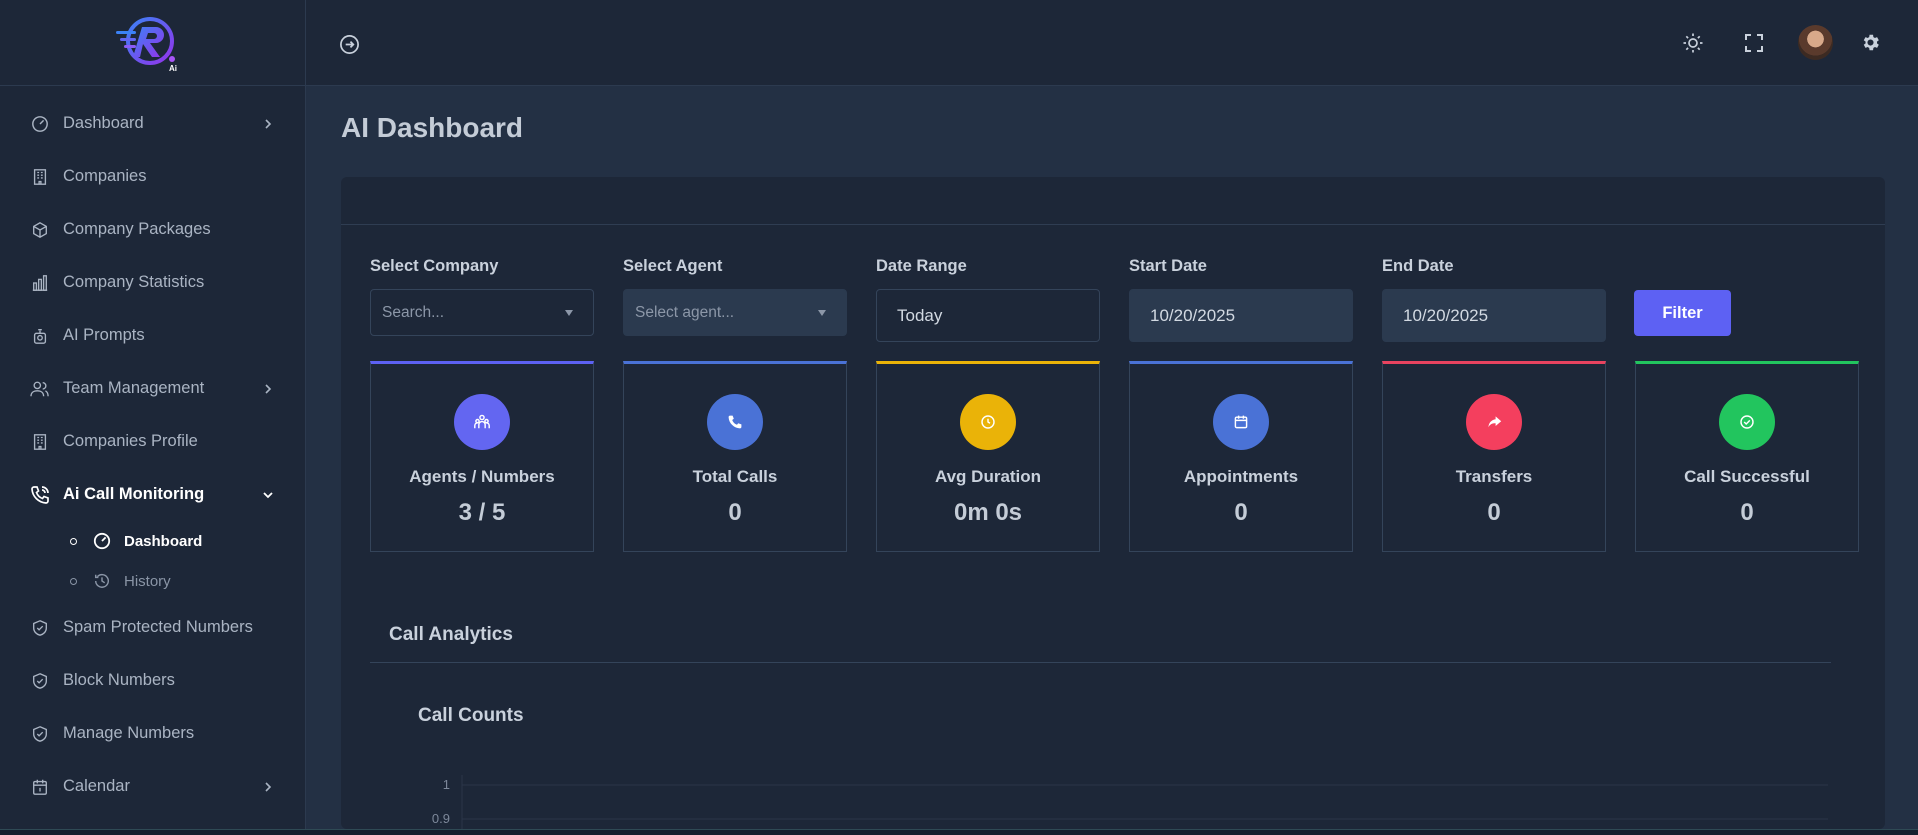 This screenshot has width=1918, height=835. Describe the element at coordinates (1754, 43) in the screenshot. I see `fullscreen-icon` at that location.